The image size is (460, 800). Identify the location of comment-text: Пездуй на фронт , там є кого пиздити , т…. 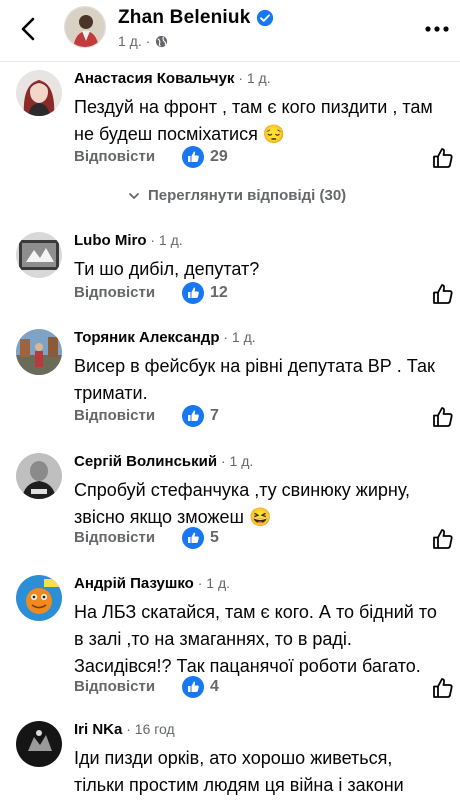
(253, 120).